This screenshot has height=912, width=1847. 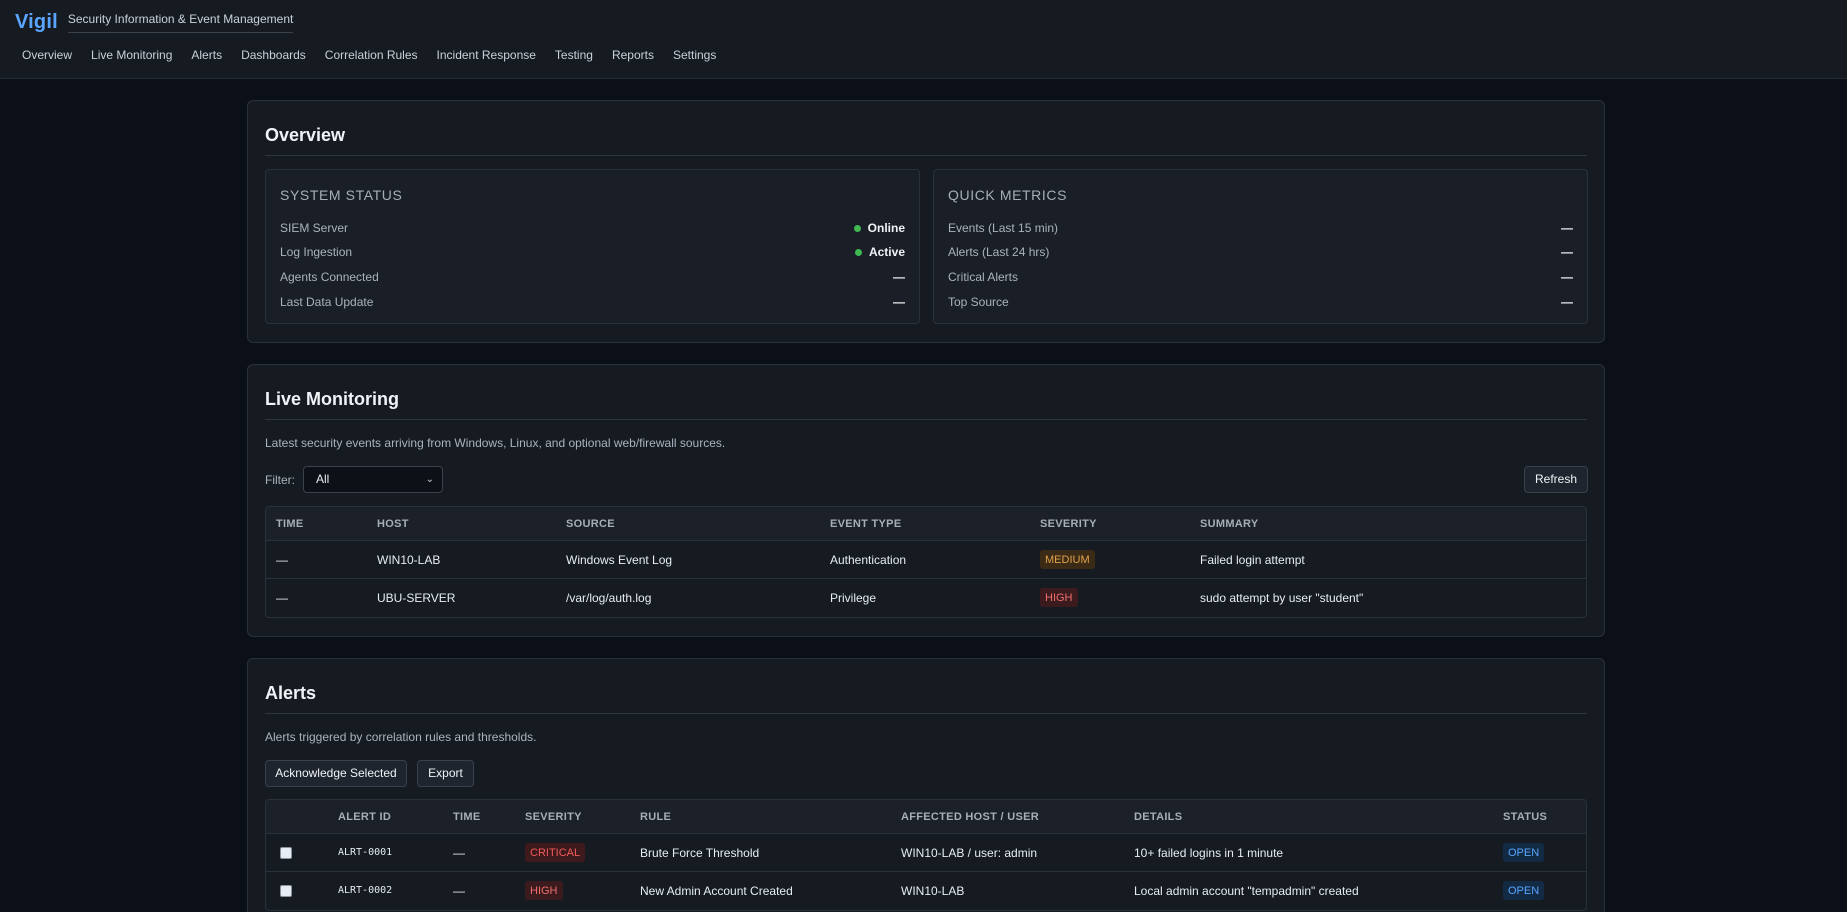 I want to click on column-header: STATUS, so click(x=1525, y=817).